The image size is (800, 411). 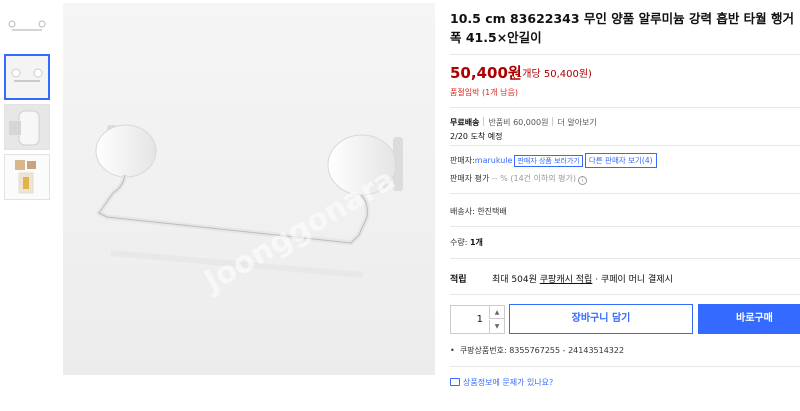 I want to click on rating-note: (14건 이하의 평가), so click(x=543, y=178).